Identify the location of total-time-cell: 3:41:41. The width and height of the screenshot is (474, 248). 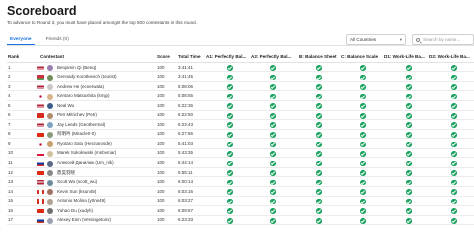
(186, 67).